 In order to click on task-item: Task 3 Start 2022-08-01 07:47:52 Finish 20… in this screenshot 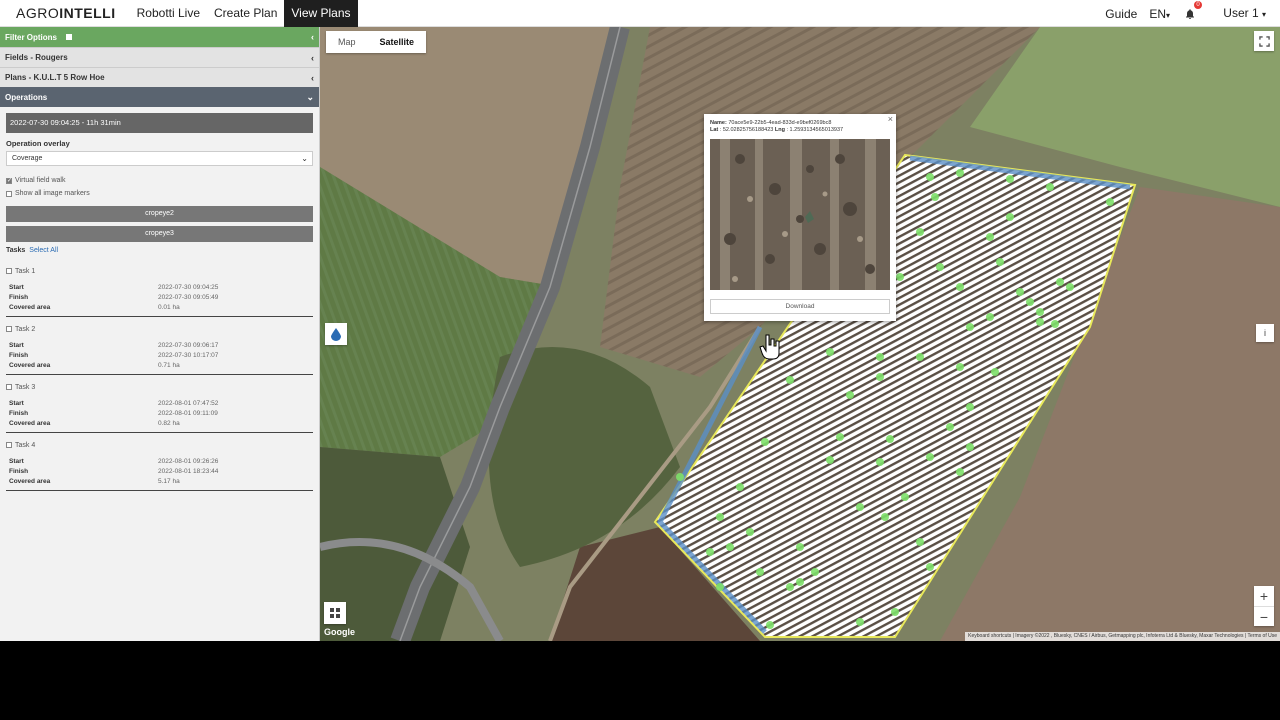, I will do `click(159, 407)`.